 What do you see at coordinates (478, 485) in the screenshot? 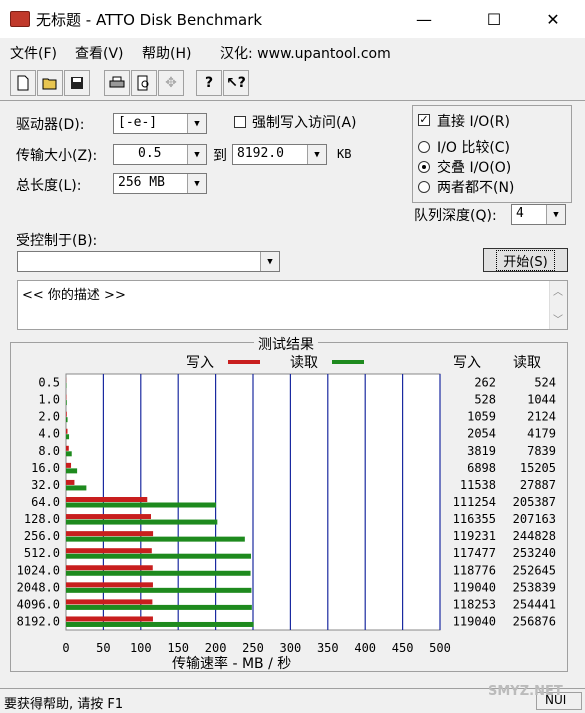
I see `write-value: 11538` at bounding box center [478, 485].